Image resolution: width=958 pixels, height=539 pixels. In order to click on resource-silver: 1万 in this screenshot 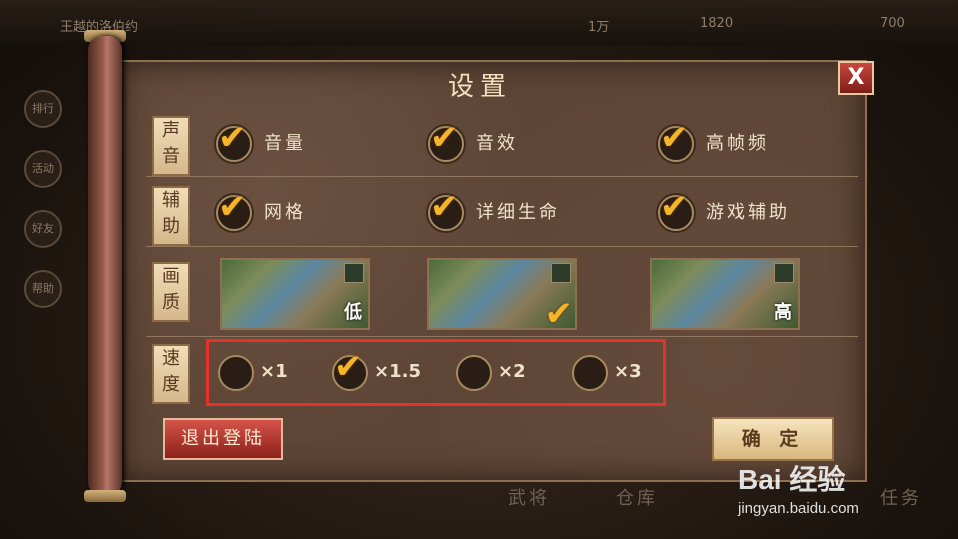, I will do `click(599, 27)`.